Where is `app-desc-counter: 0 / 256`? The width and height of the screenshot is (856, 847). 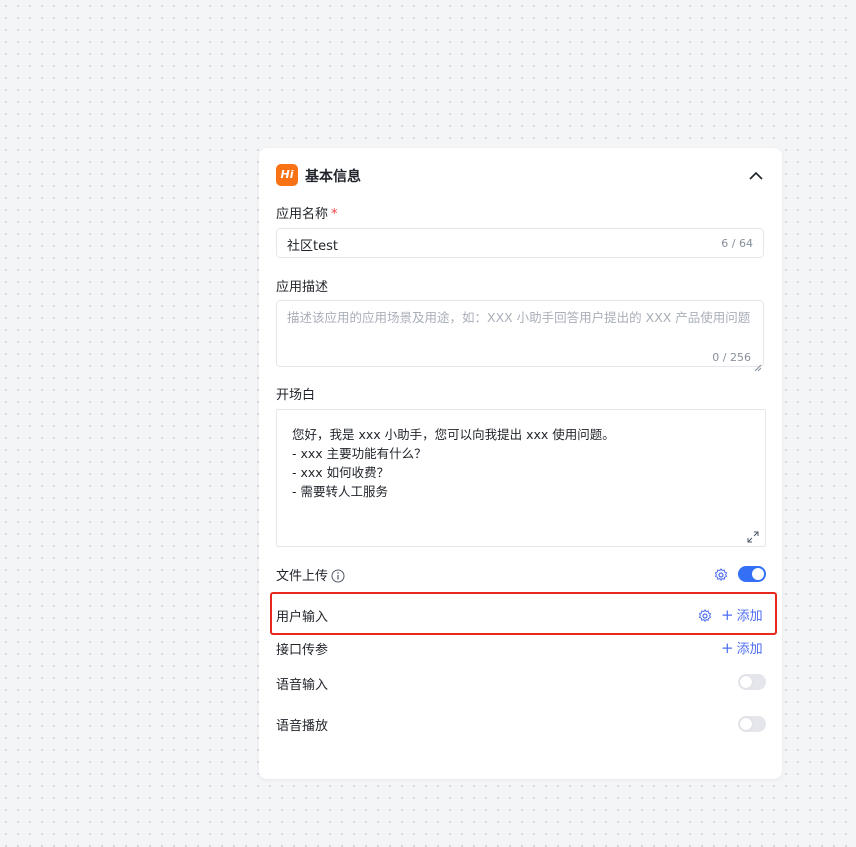
app-desc-counter: 0 / 256 is located at coordinates (731, 357).